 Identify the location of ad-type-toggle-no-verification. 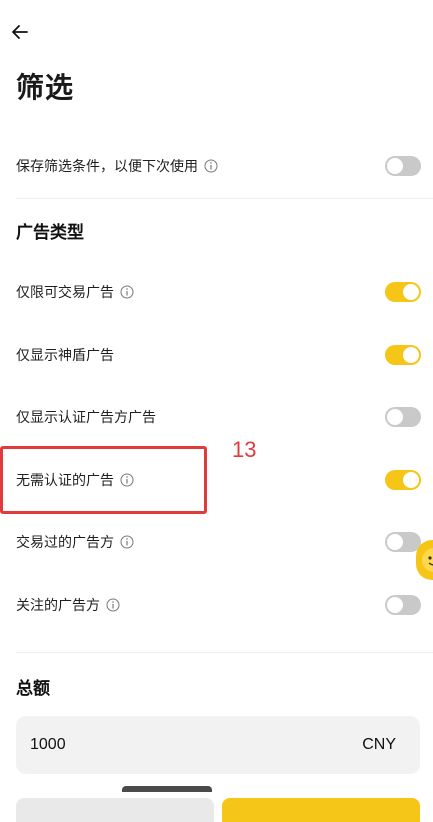
(403, 479).